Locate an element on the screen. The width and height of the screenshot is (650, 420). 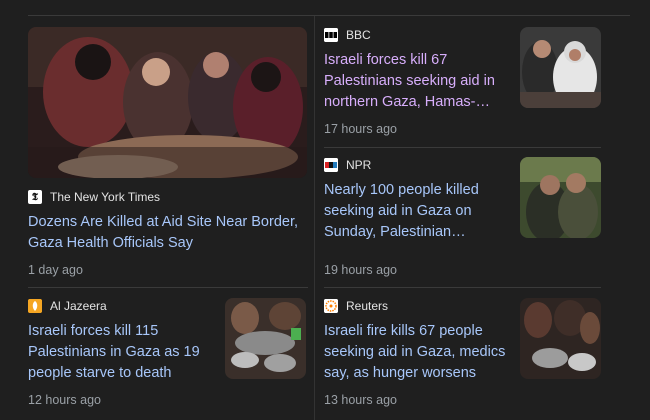
source-name: The New York Times is located at coordinates (105, 197).